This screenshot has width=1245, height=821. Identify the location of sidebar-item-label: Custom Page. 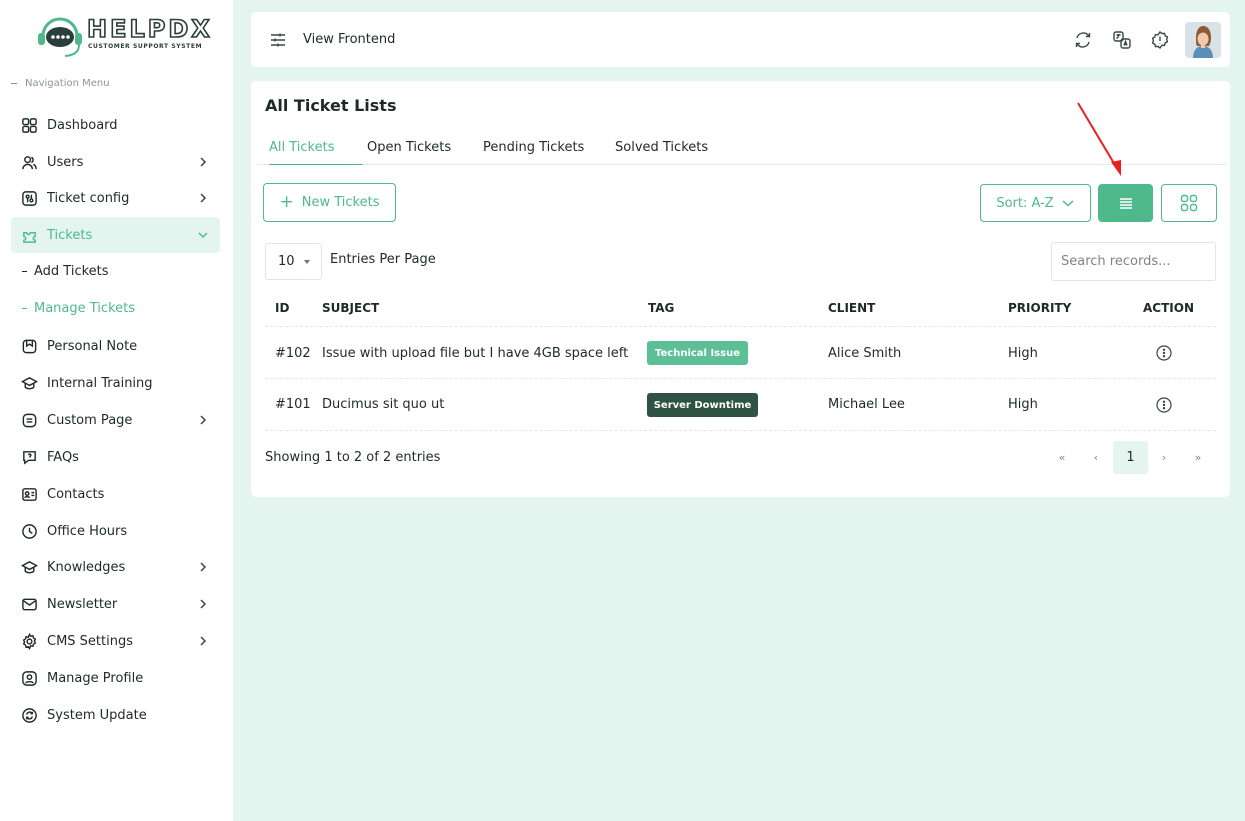
(90, 420).